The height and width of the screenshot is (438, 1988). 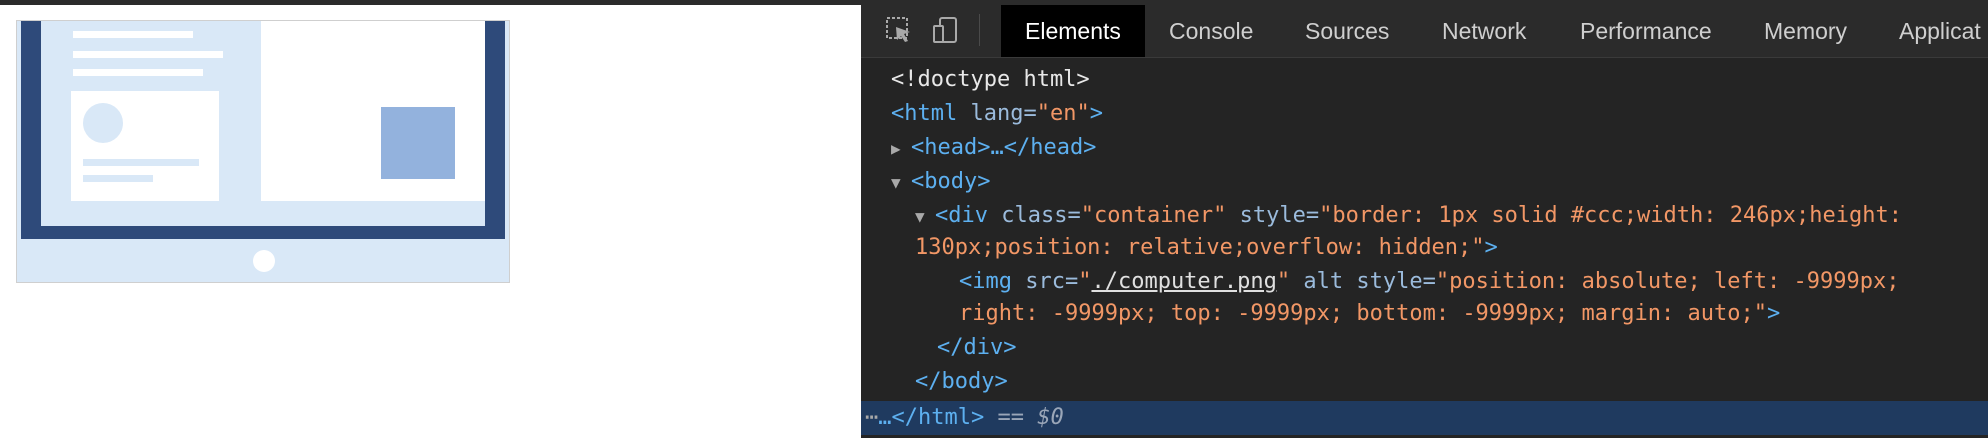 What do you see at coordinates (1805, 31) in the screenshot?
I see `tab-memory: Memory` at bounding box center [1805, 31].